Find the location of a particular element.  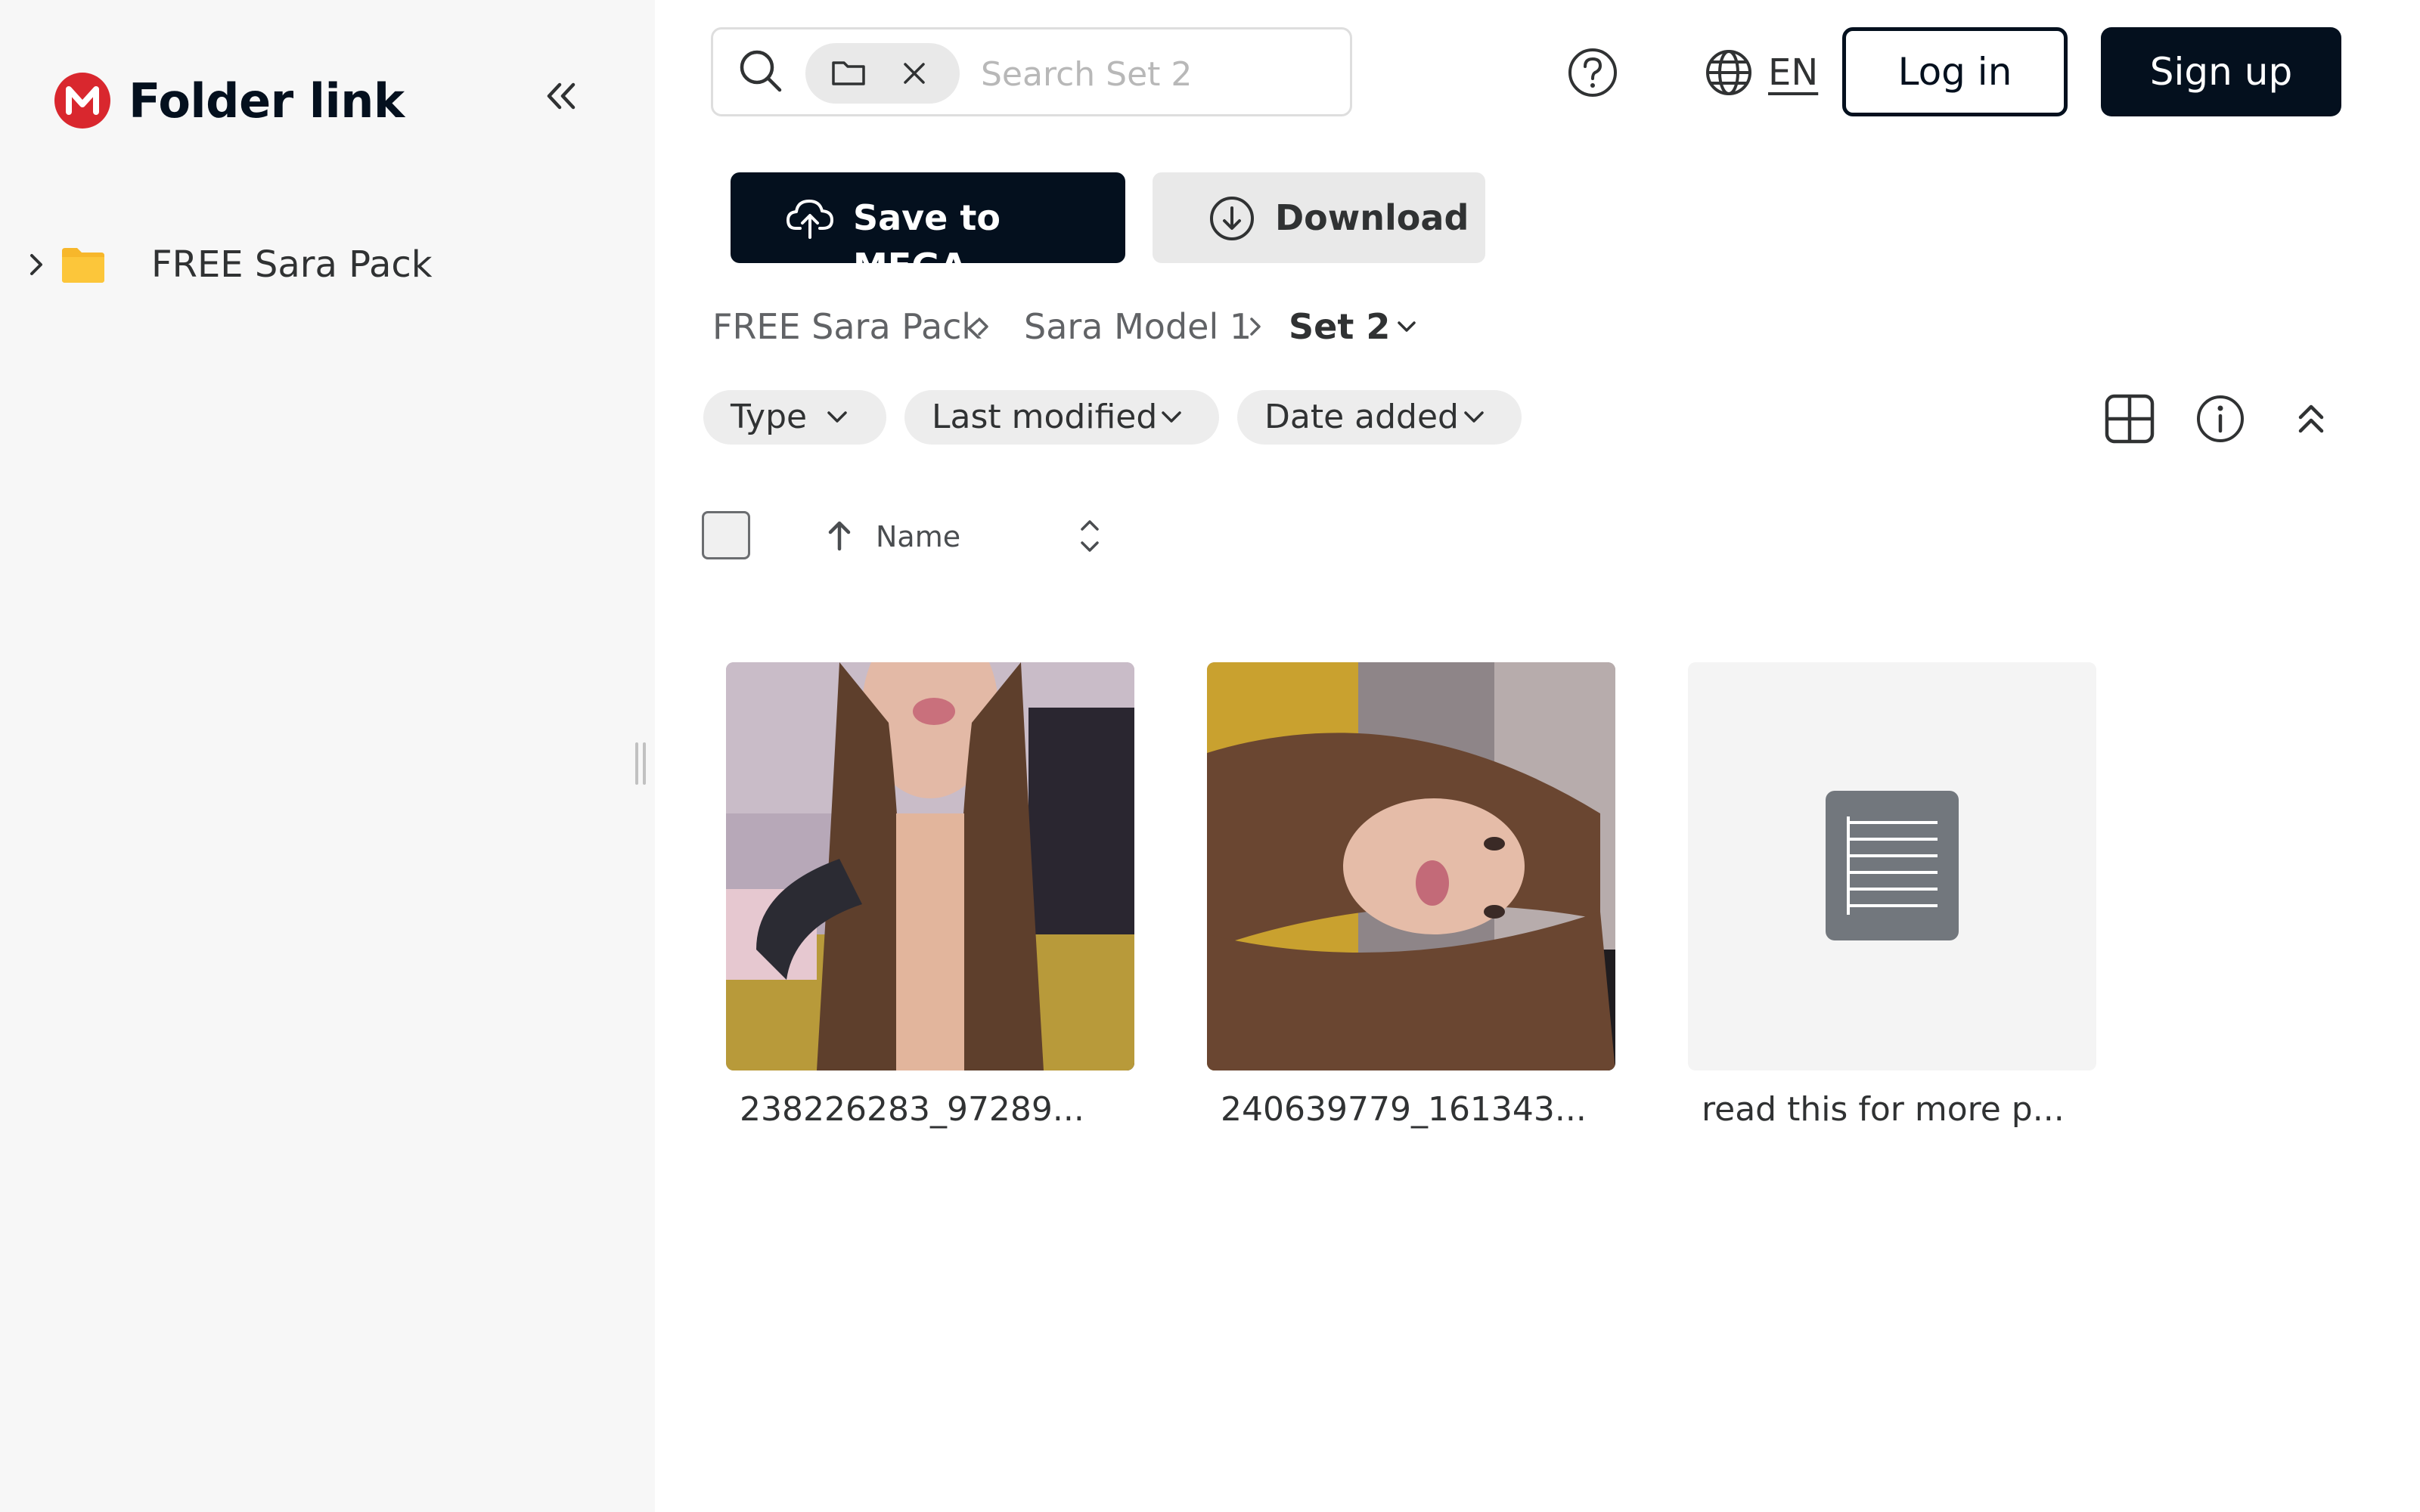

filter-type-label: Type is located at coordinates (769, 417).